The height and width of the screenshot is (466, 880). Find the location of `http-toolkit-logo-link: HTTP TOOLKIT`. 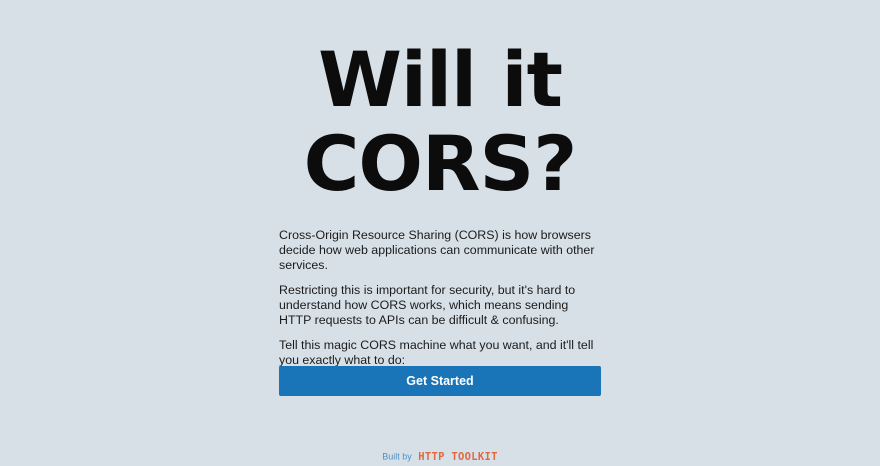

http-toolkit-logo-link: HTTP TOOLKIT is located at coordinates (457, 457).